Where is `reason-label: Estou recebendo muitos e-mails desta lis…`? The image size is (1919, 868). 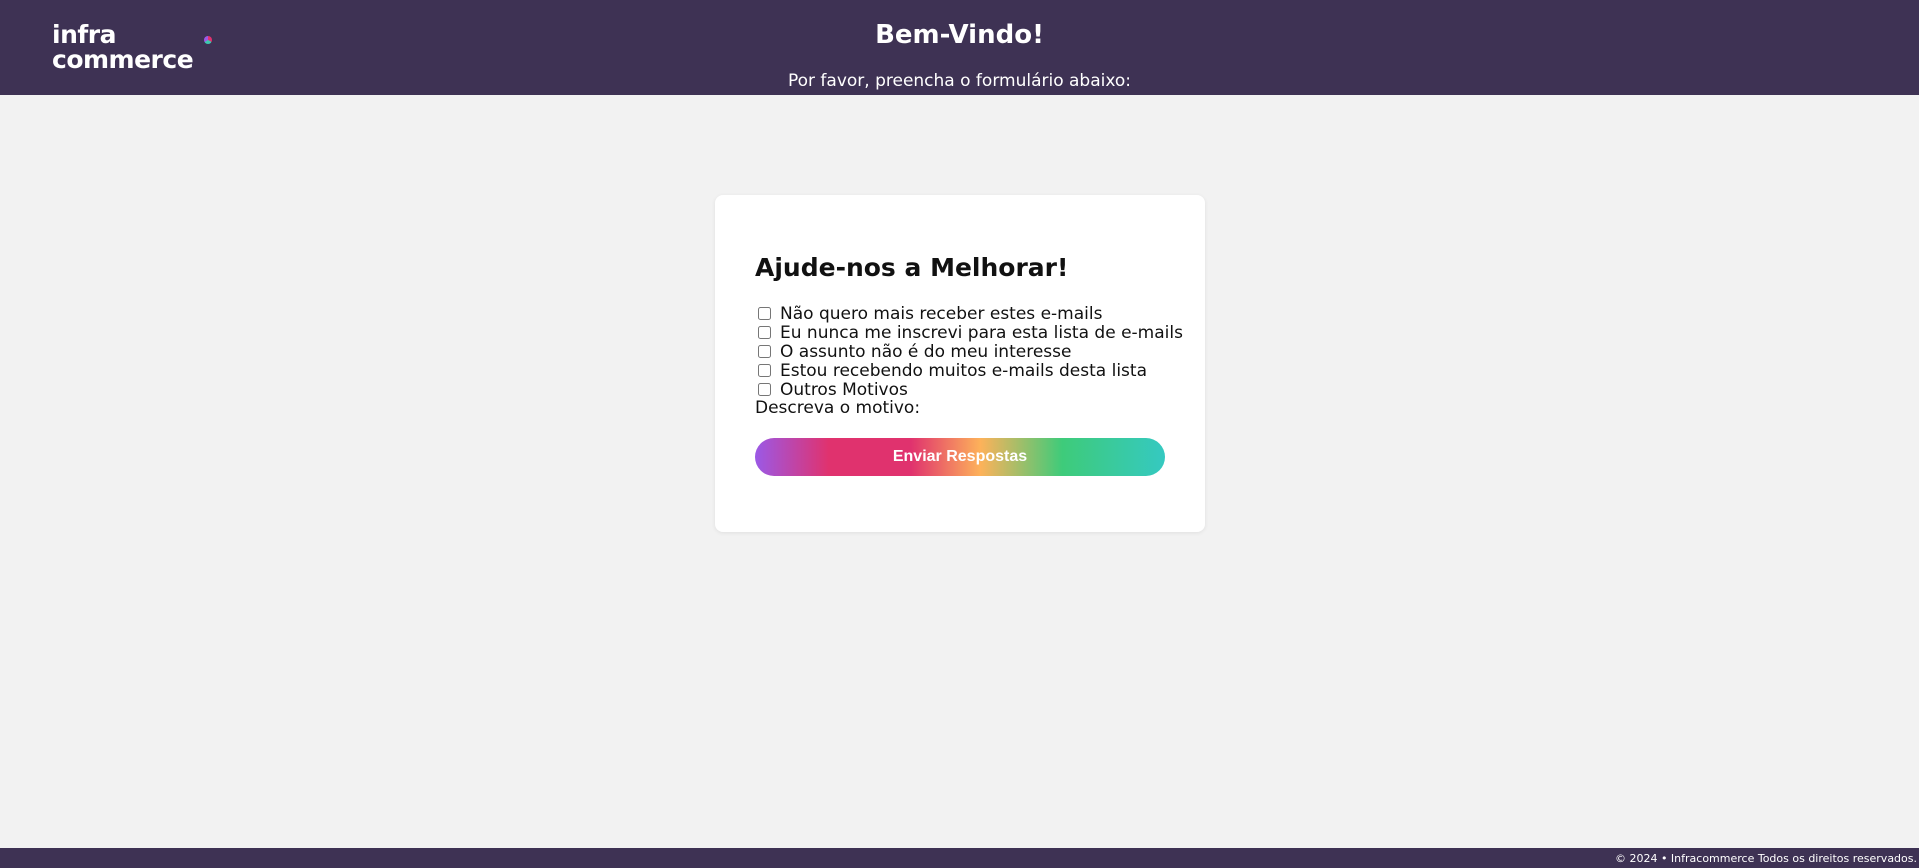 reason-label: Estou recebendo muitos e-mails desta lis… is located at coordinates (963, 370).